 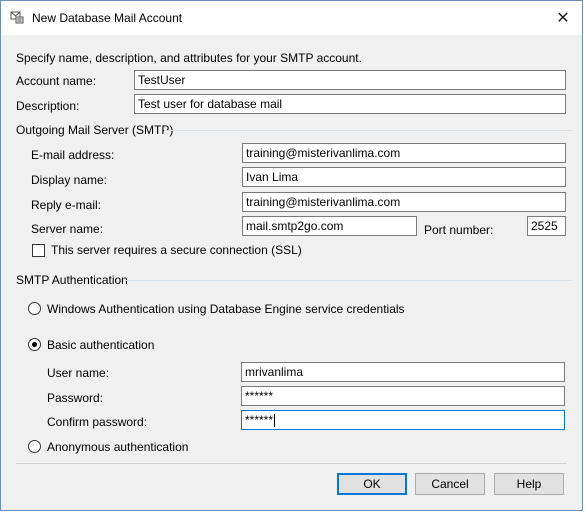 I want to click on text-caret, so click(x=275, y=421).